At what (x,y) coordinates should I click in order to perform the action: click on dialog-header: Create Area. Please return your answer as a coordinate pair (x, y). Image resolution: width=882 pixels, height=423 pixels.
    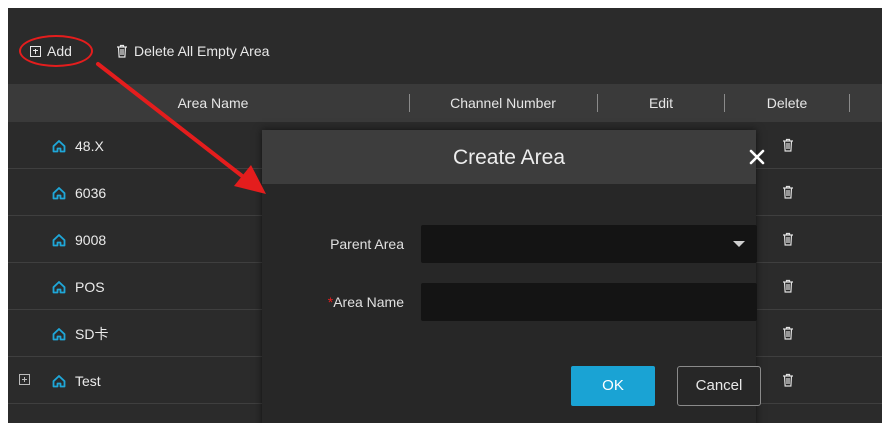
    Looking at the image, I should click on (513, 157).